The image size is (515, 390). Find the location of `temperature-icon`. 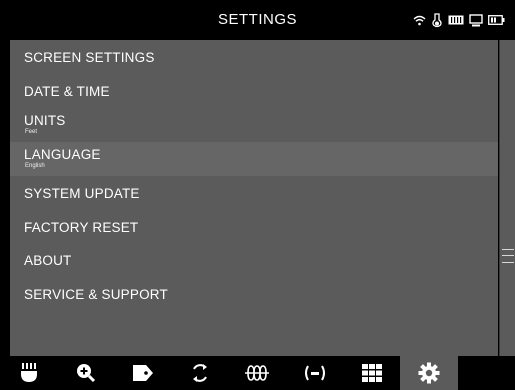

temperature-icon is located at coordinates (437, 20).